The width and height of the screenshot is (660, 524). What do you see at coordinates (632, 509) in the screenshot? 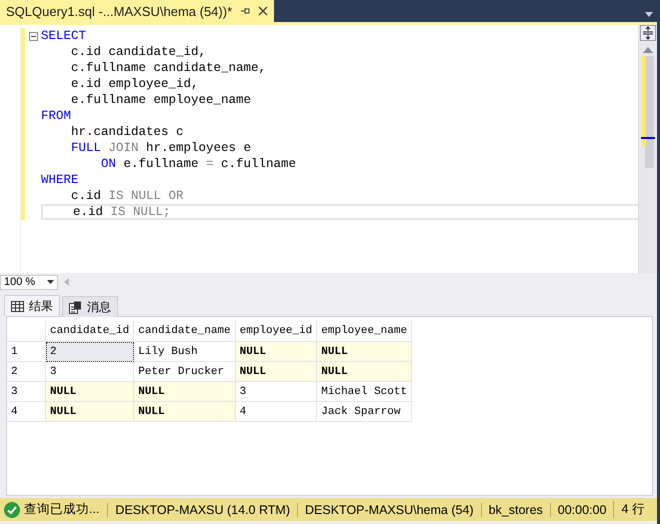
I see `row-count: 4 行` at bounding box center [632, 509].